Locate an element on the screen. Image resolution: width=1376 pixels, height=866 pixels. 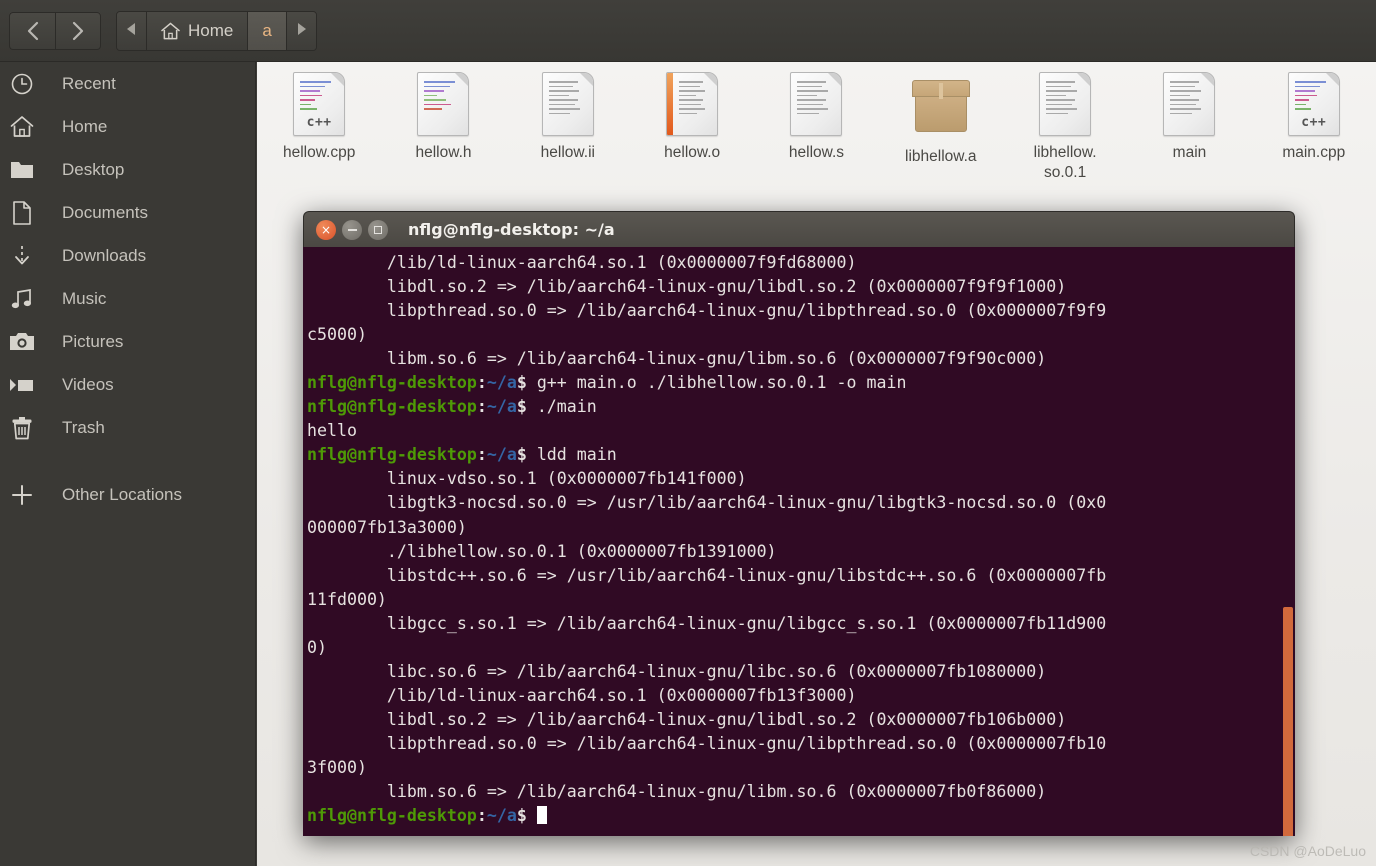
close-button: × is located at coordinates (326, 229).